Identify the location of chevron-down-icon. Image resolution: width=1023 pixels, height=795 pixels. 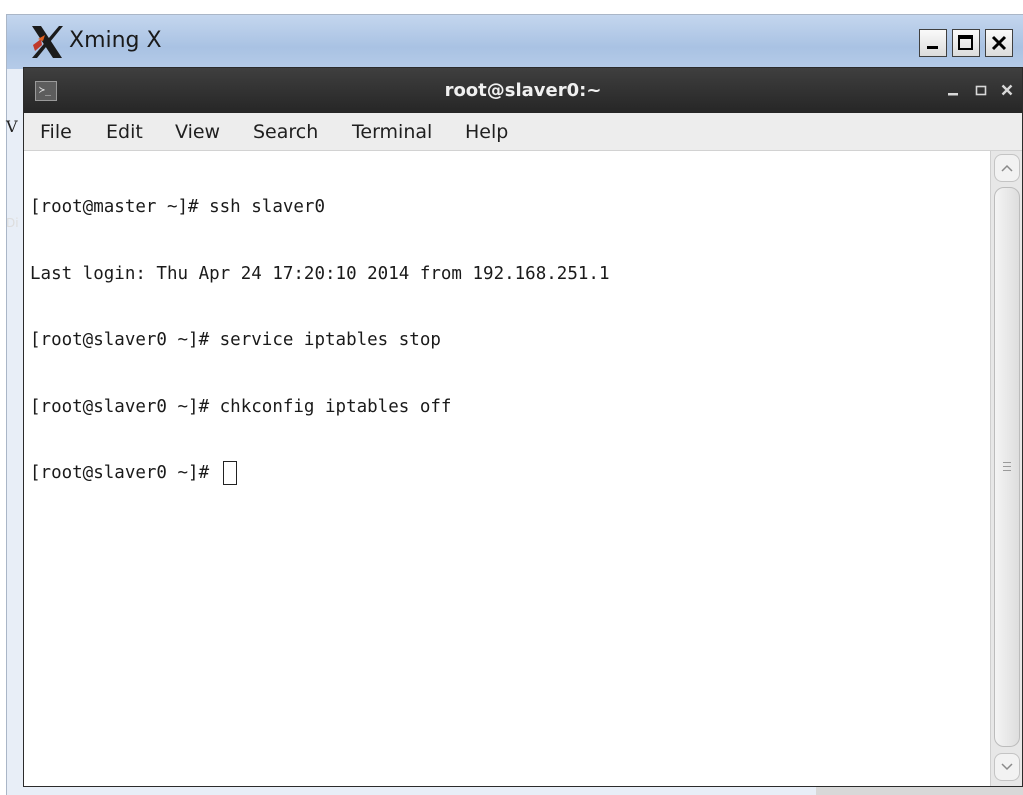
(1007, 767).